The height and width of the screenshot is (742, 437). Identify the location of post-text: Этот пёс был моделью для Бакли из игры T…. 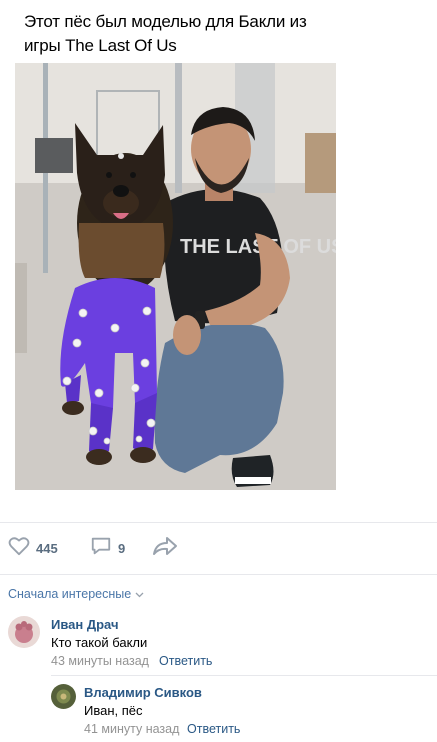
(165, 33).